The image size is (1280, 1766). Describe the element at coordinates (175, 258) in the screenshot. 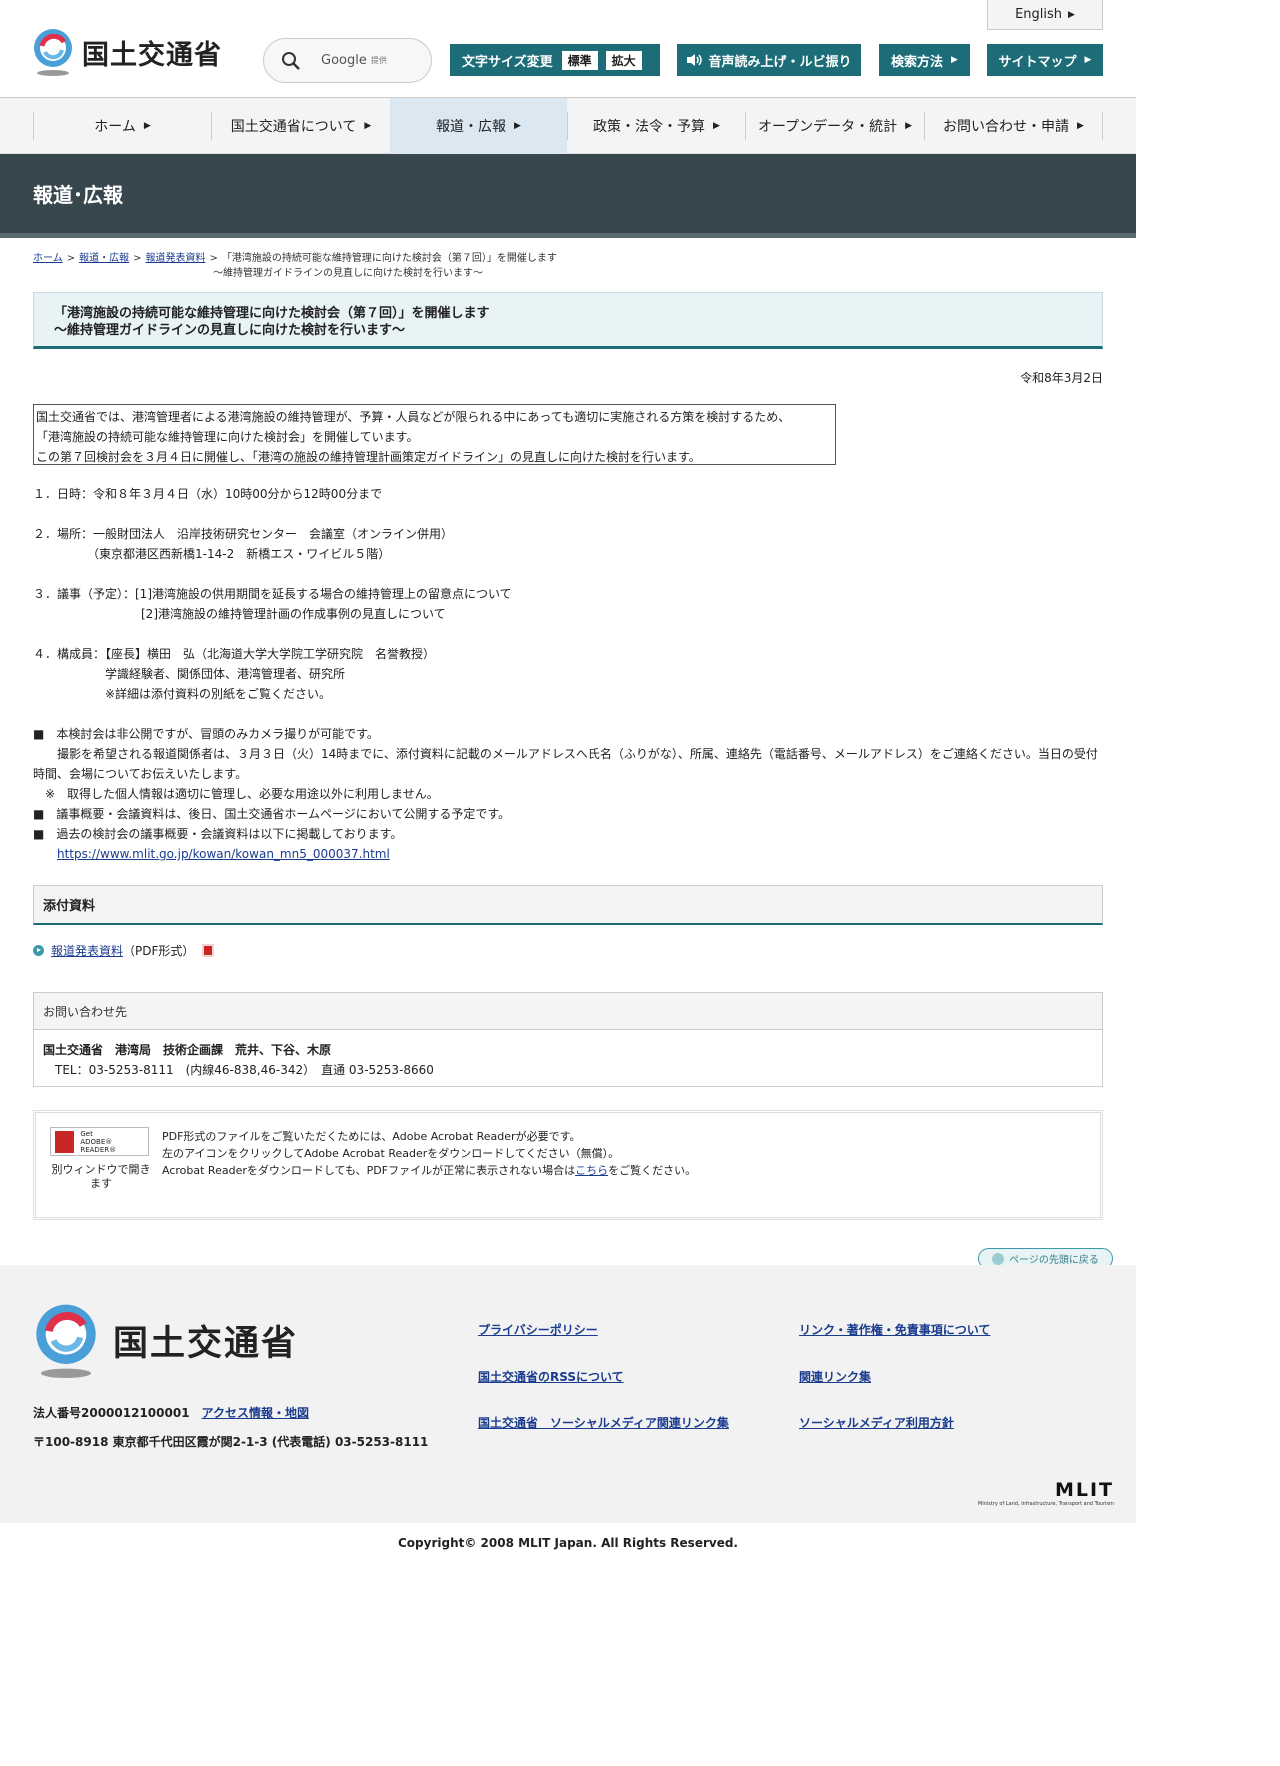

I see `breadcrumb-releases: 報道発表資料` at that location.